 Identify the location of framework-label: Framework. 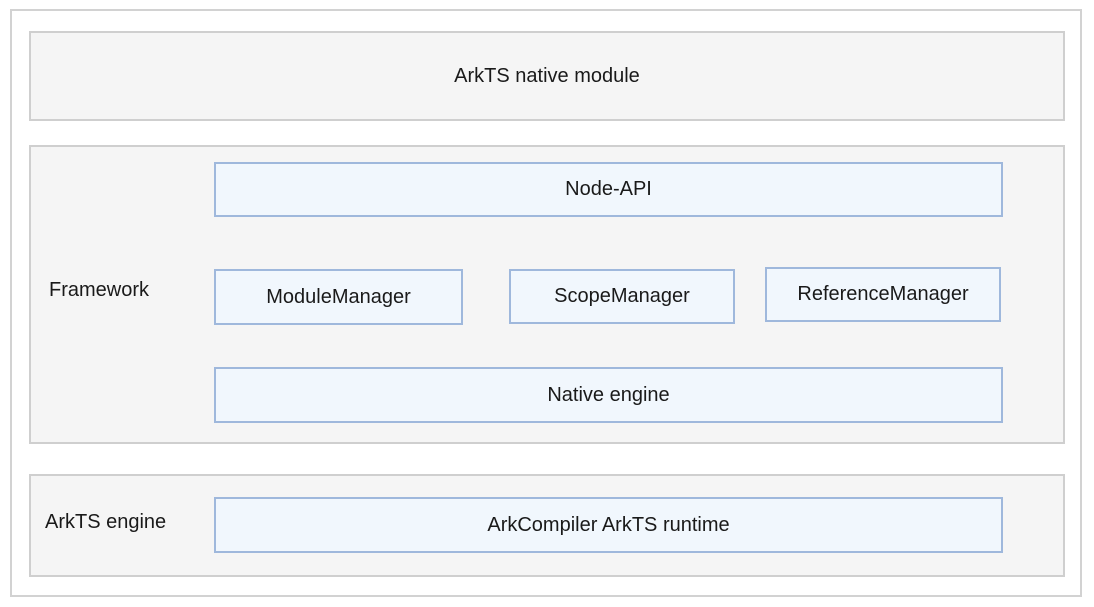
(99, 290).